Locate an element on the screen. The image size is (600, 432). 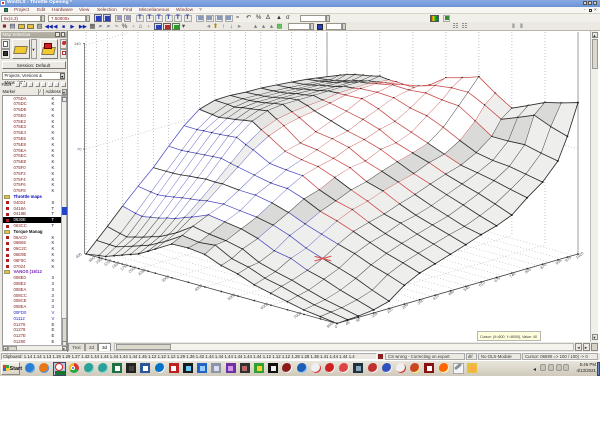
svg-text: 400 is located at coordinates (79, 255).